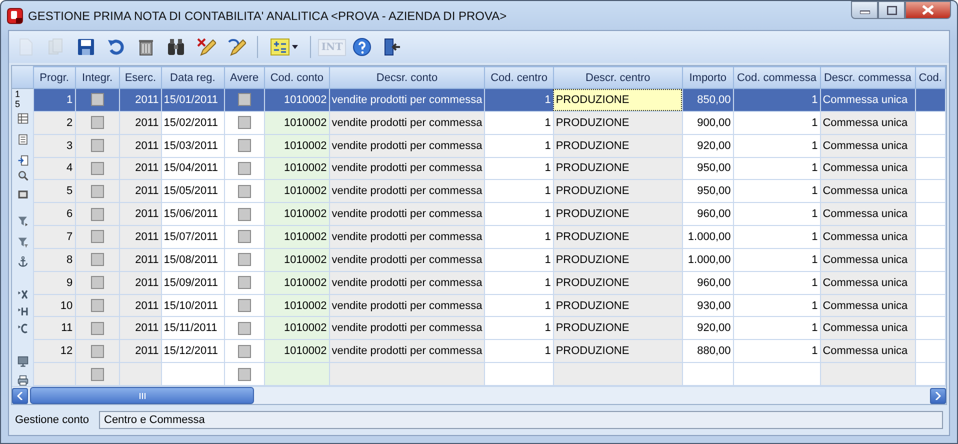  Describe the element at coordinates (23, 139) in the screenshot. I see `list-icon` at that location.